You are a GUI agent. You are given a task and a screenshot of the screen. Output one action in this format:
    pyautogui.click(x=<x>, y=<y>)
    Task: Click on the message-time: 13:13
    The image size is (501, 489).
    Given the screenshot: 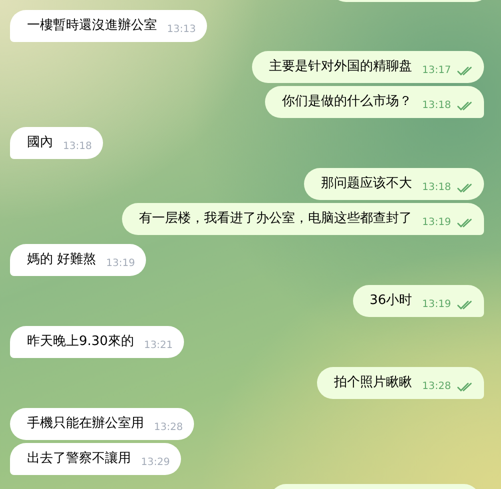 What is the action you would take?
    pyautogui.click(x=181, y=31)
    